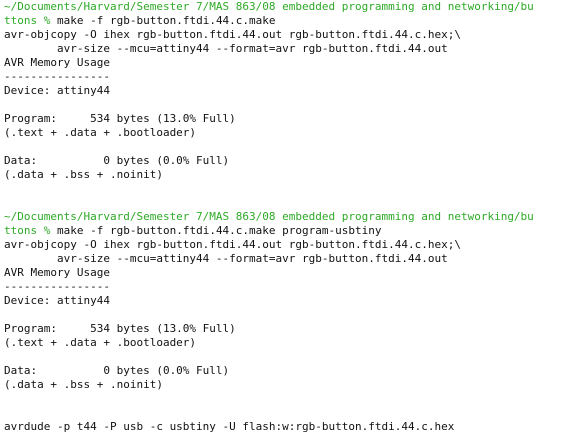  I want to click on command-text: make -f rgb-button.ftdi.44.c.make, so click(163, 20).